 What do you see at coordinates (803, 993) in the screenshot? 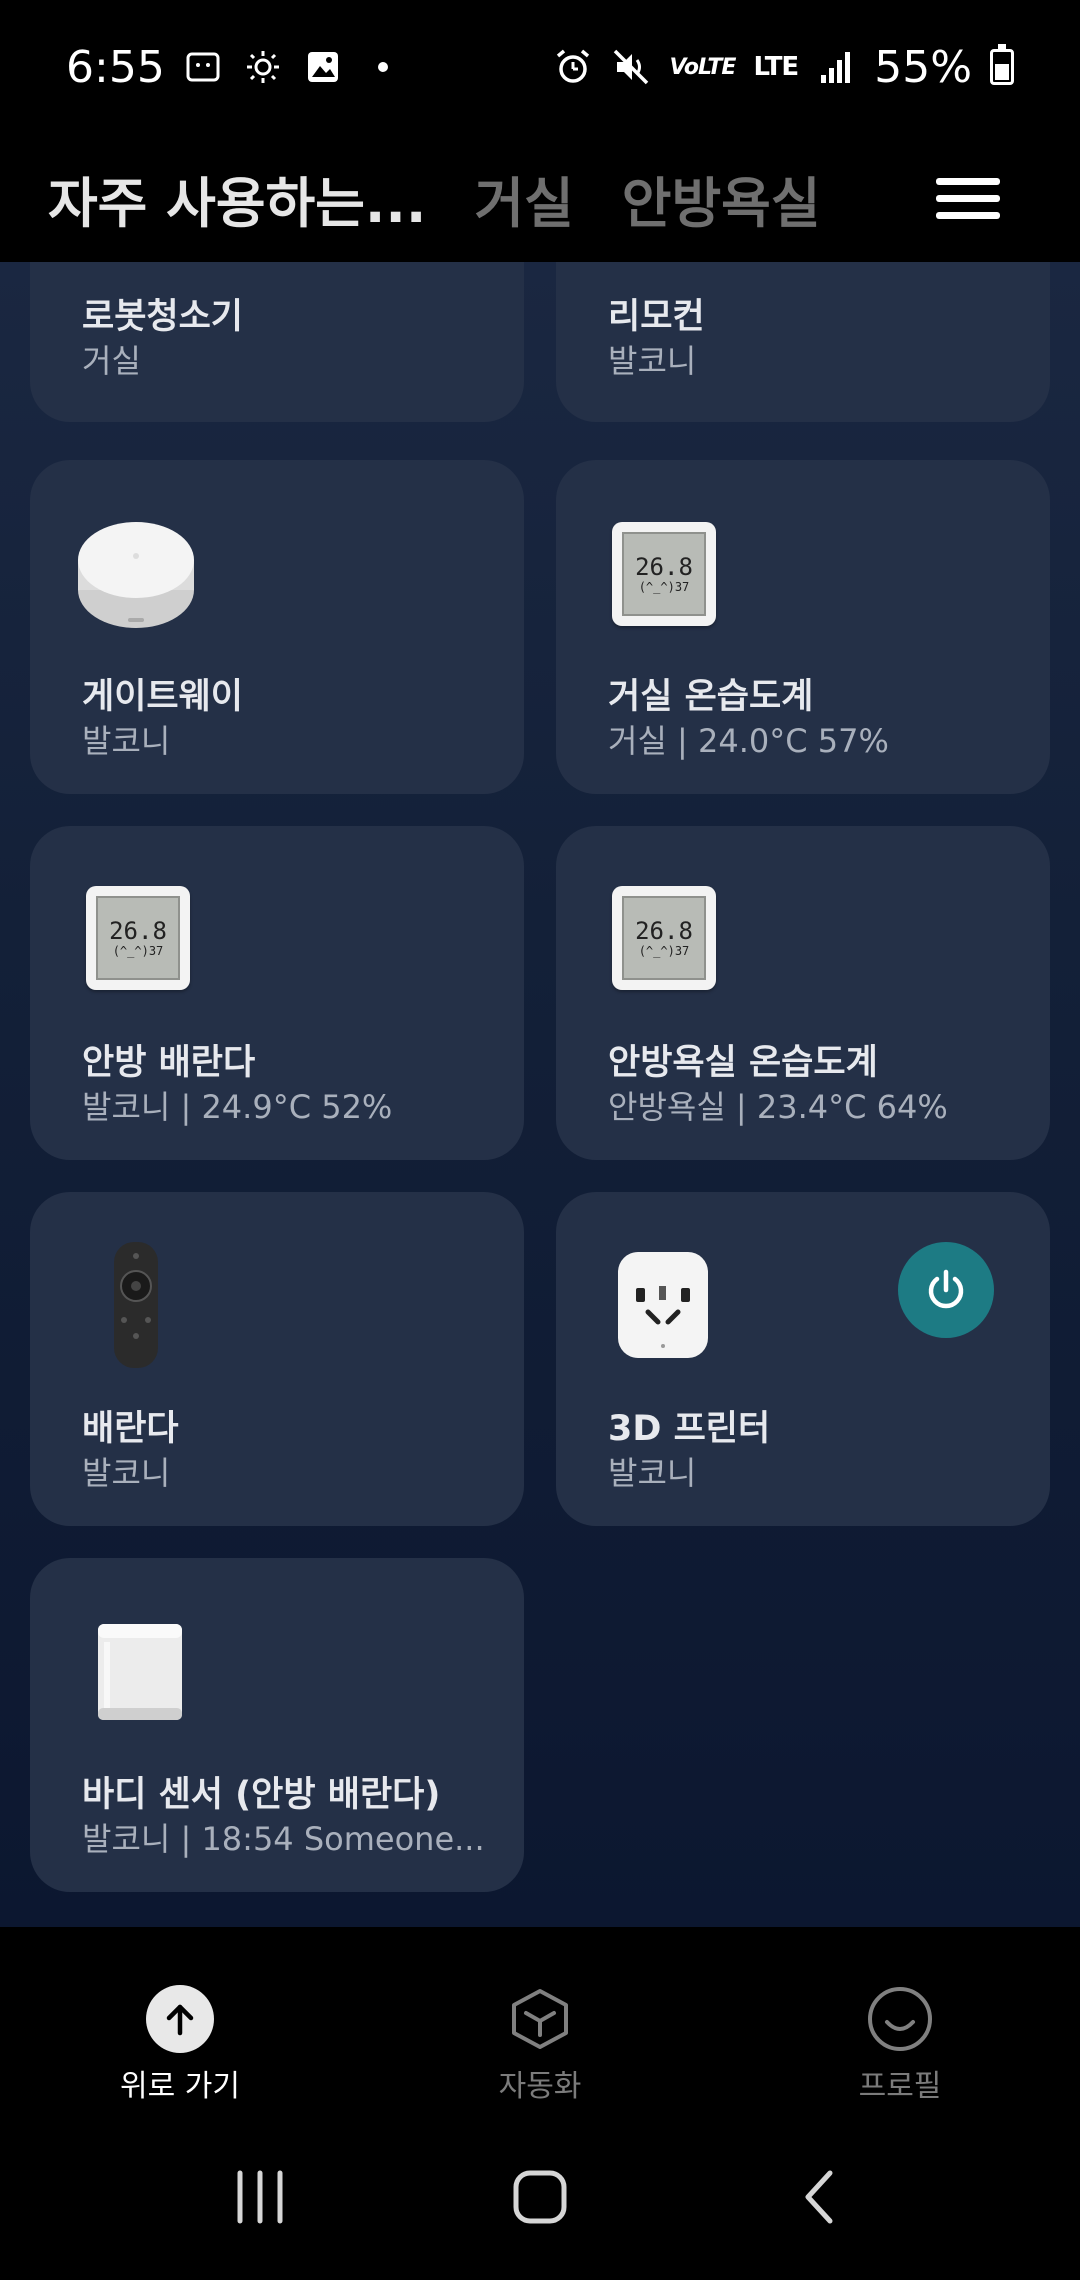
I see `device-card-bathroom-thermometer: 26.8 (^_^)37 안방욕실 온습도계 안방욕실 | 23.4°C 64%` at bounding box center [803, 993].